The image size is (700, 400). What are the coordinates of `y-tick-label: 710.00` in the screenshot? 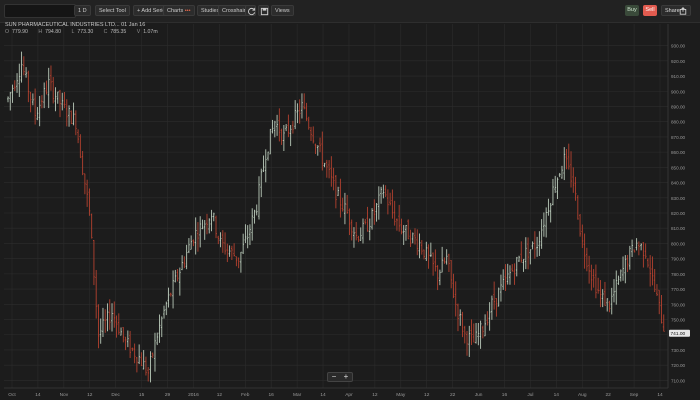 It's located at (678, 380).